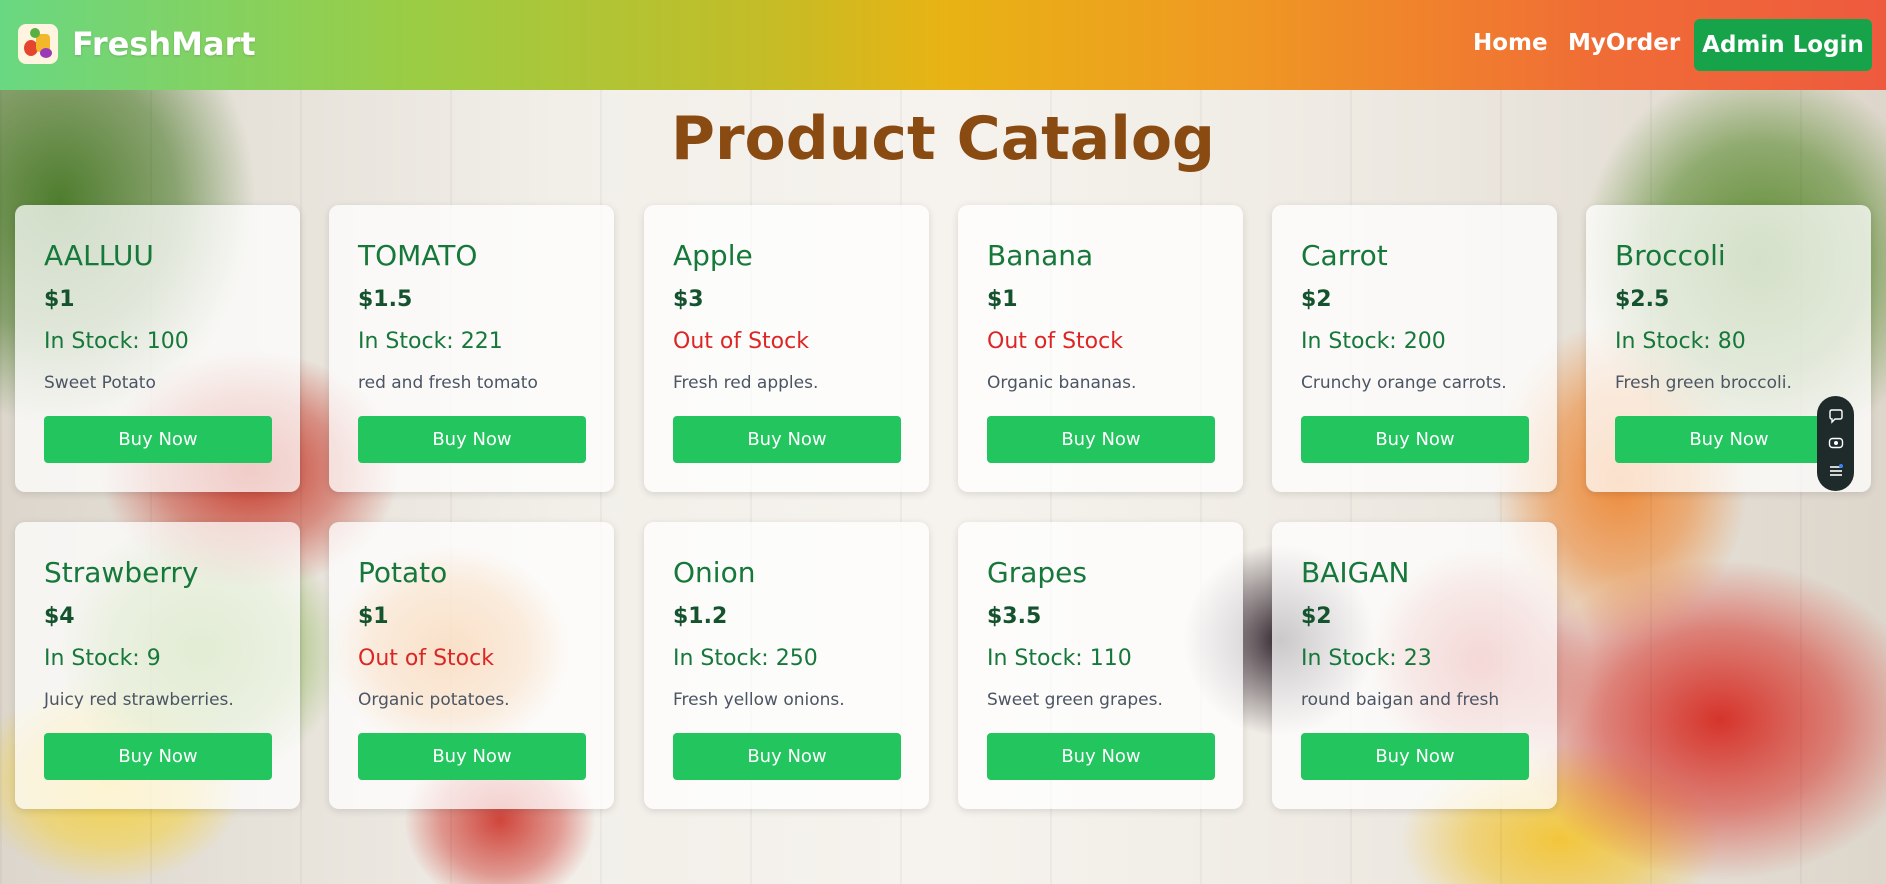 The height and width of the screenshot is (884, 1886). I want to click on eye-icon, so click(1836, 443).